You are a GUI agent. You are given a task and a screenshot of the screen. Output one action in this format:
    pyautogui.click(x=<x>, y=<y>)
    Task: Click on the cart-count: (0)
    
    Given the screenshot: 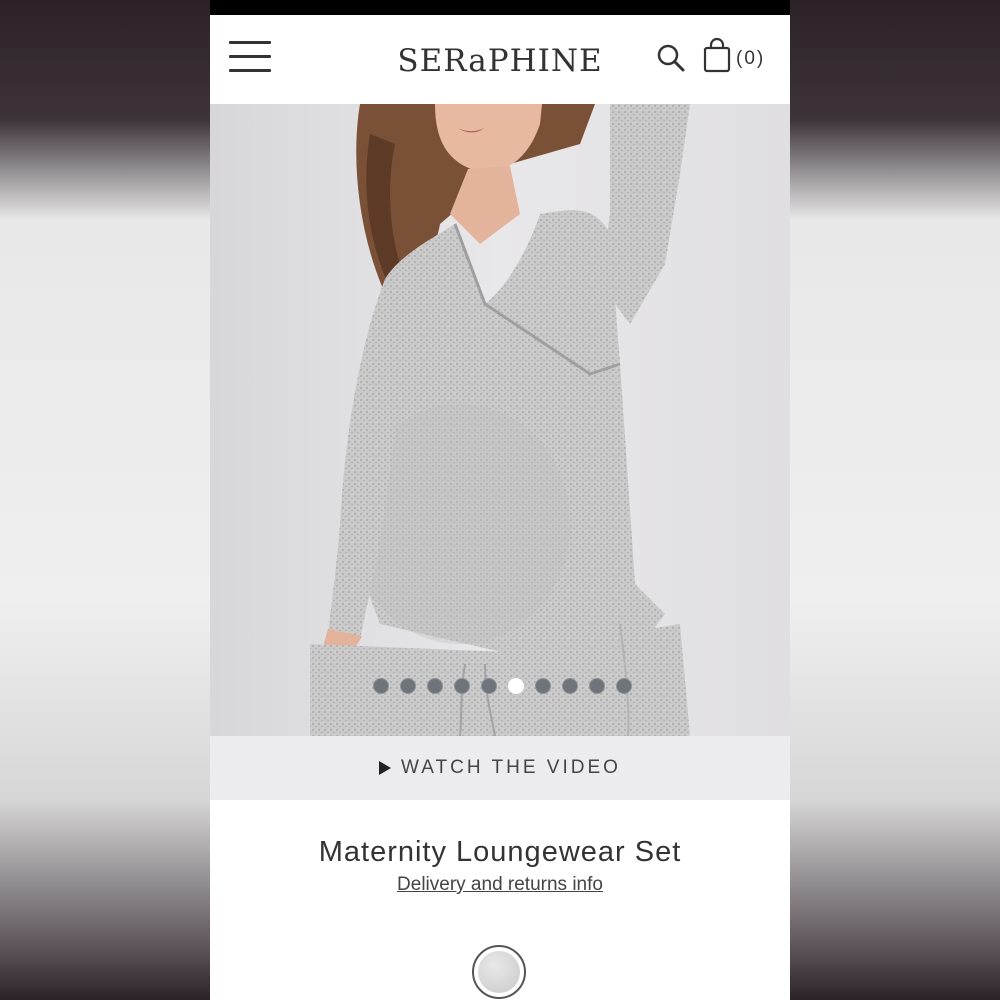 What is the action you would take?
    pyautogui.click(x=750, y=59)
    